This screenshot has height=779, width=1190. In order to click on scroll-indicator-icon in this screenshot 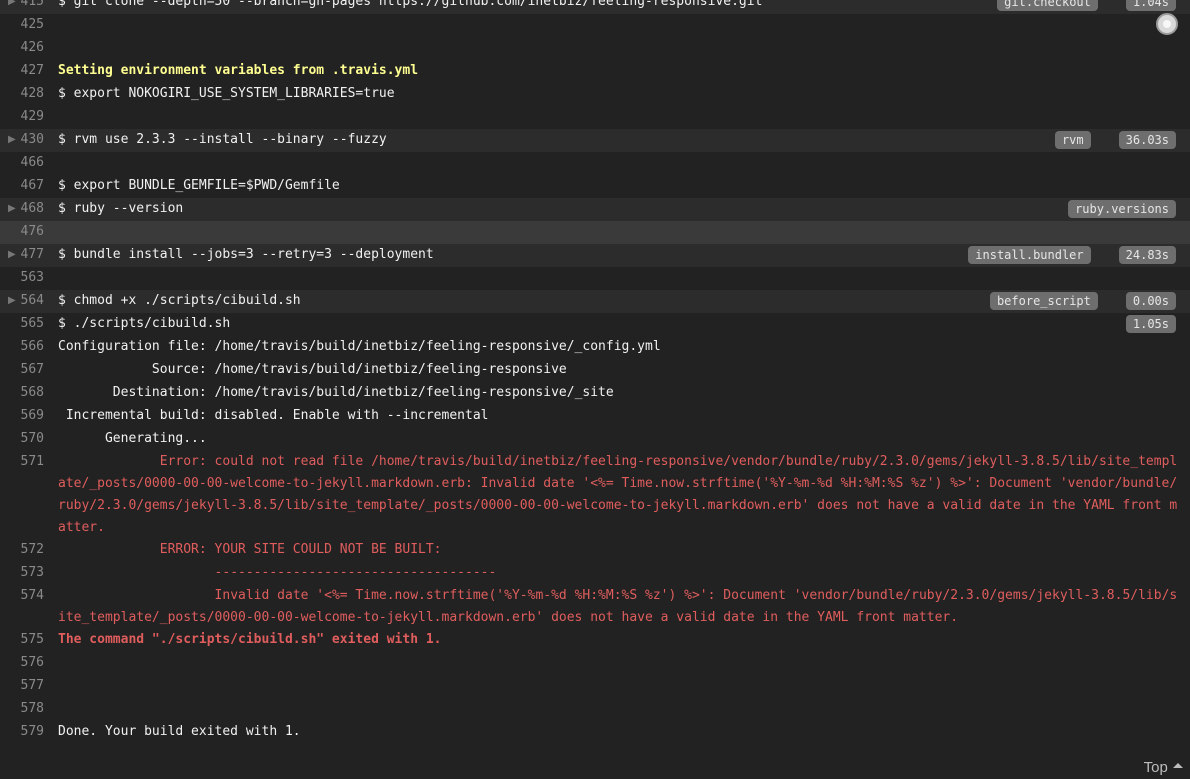, I will do `click(1167, 24)`.